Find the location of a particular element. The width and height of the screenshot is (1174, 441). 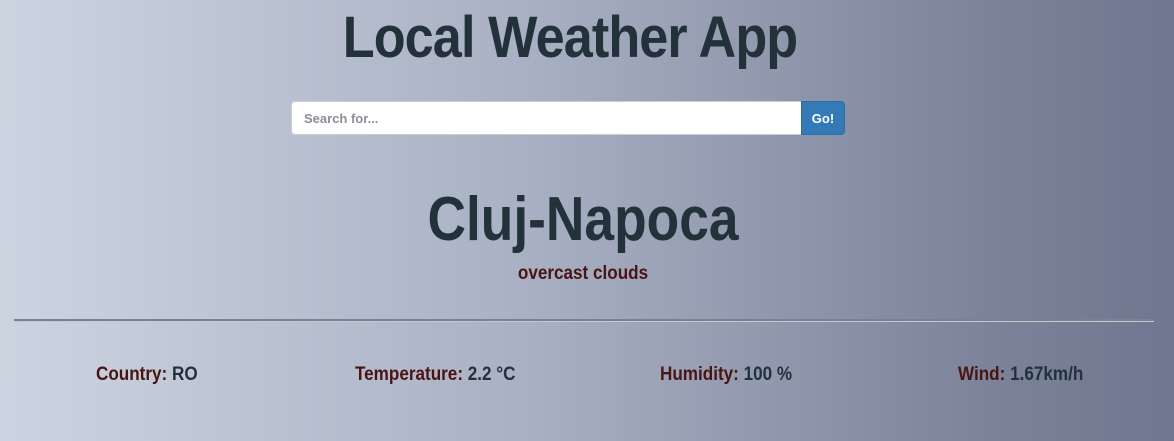

wind-value: 1.67km/h is located at coordinates (1047, 374).